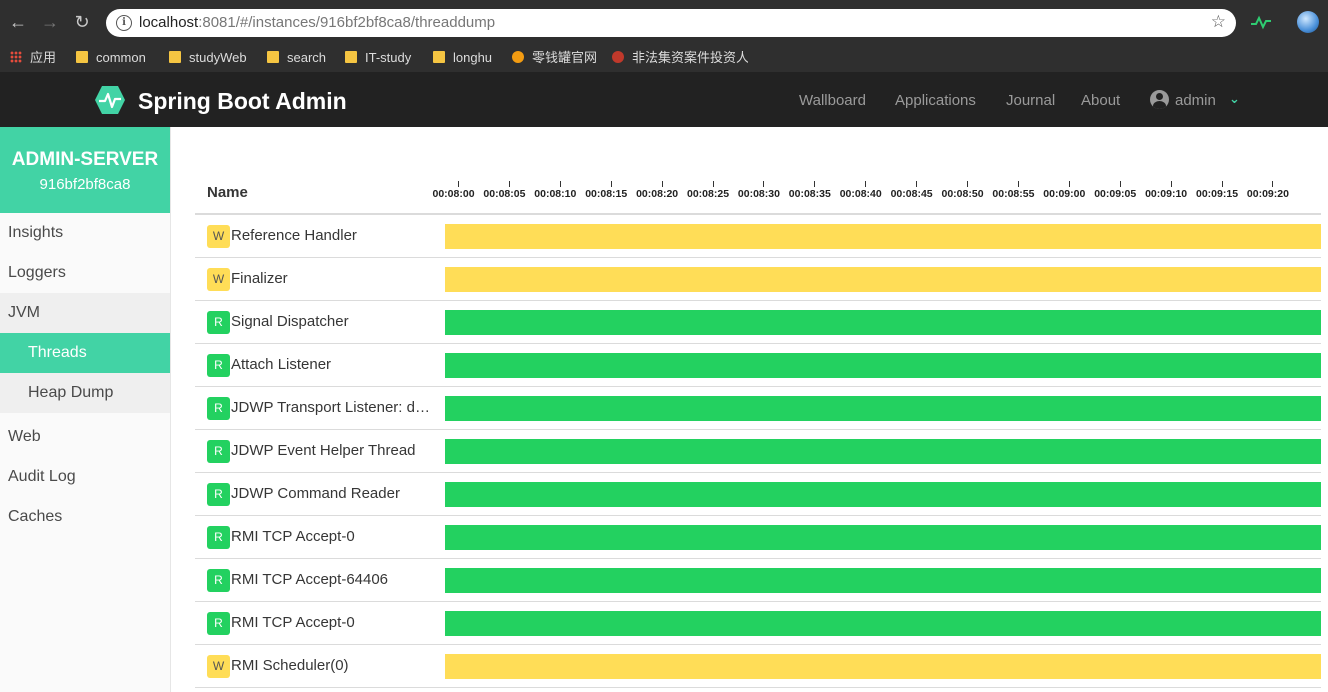  Describe the element at coordinates (1218, 22) in the screenshot. I see `bookmark-star-icon: ☆` at that location.